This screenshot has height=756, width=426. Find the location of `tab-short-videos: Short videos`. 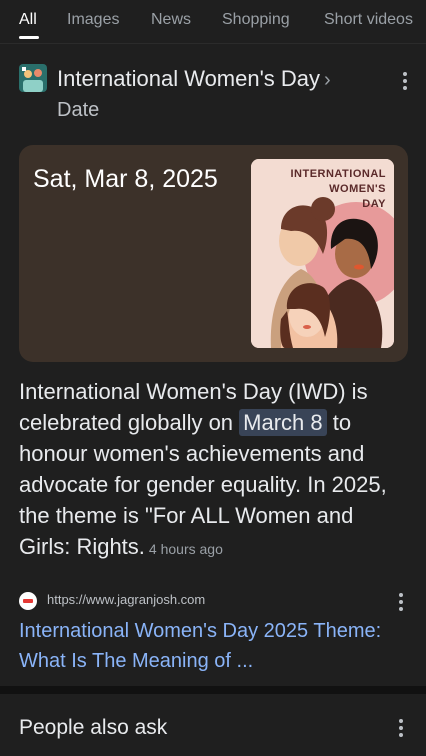

tab-short-videos: Short videos is located at coordinates (368, 20).